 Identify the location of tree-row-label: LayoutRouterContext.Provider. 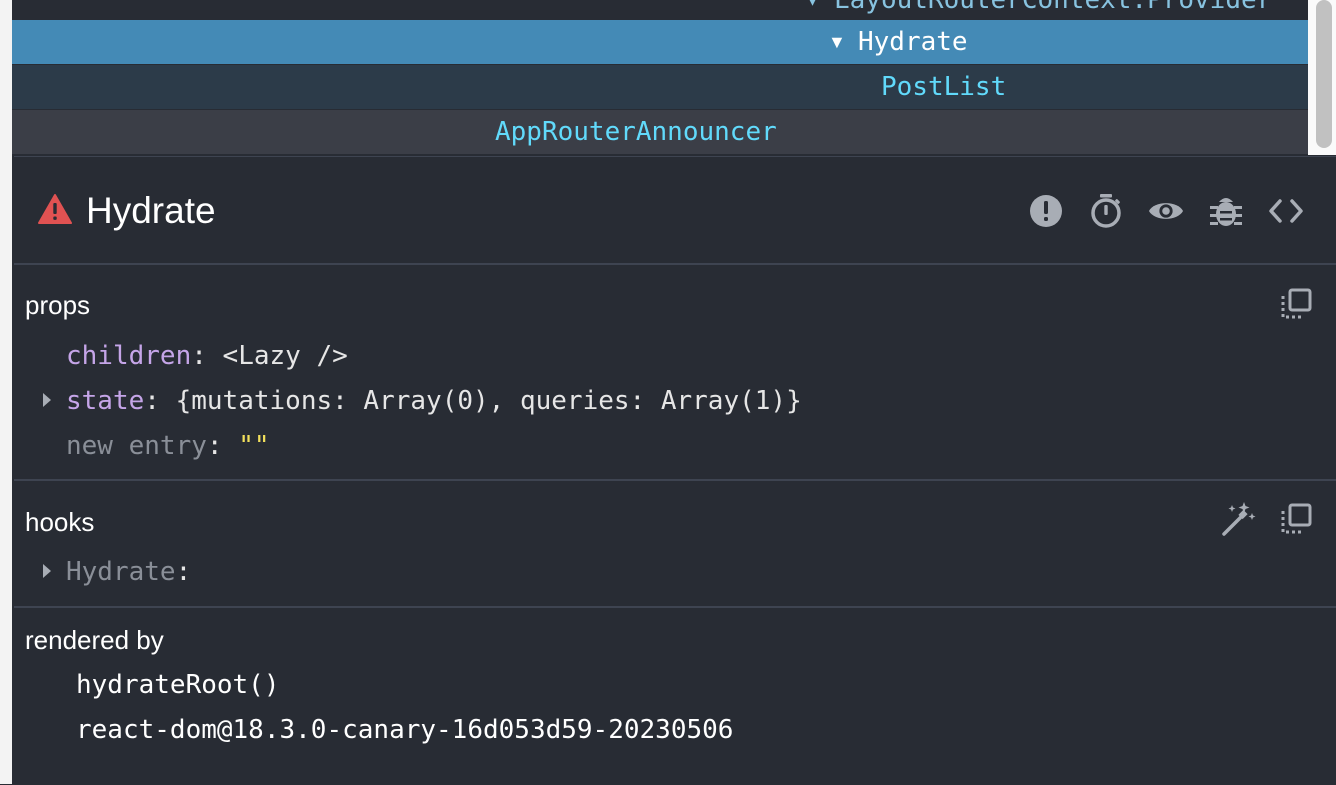
(1053, 7).